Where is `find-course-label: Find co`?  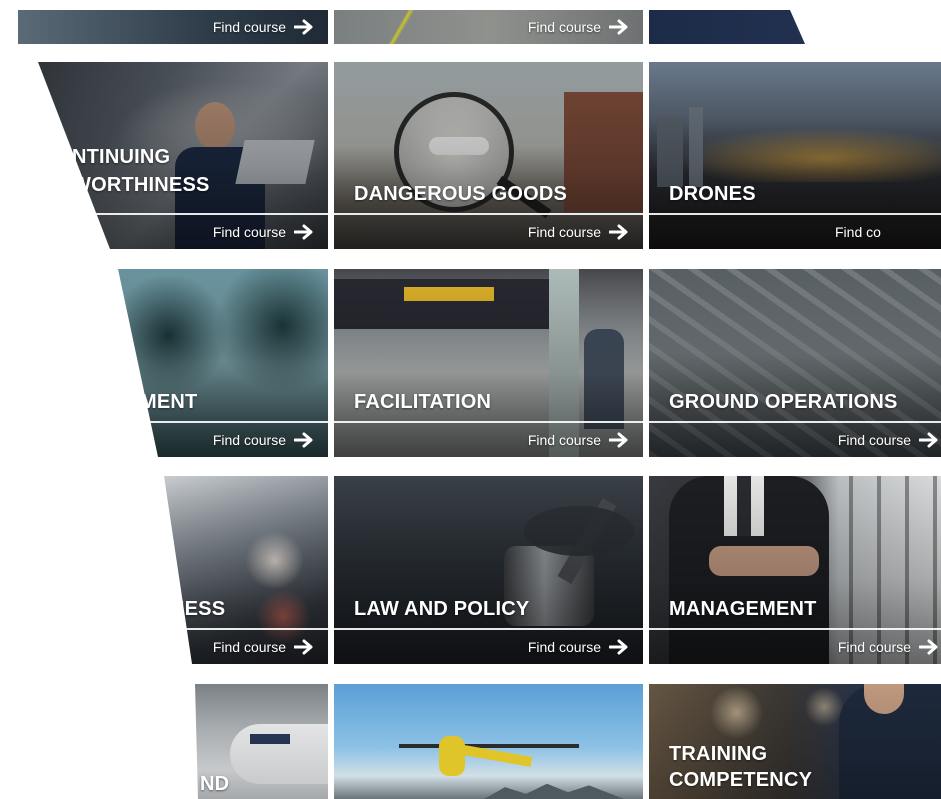 find-course-label: Find co is located at coordinates (858, 232).